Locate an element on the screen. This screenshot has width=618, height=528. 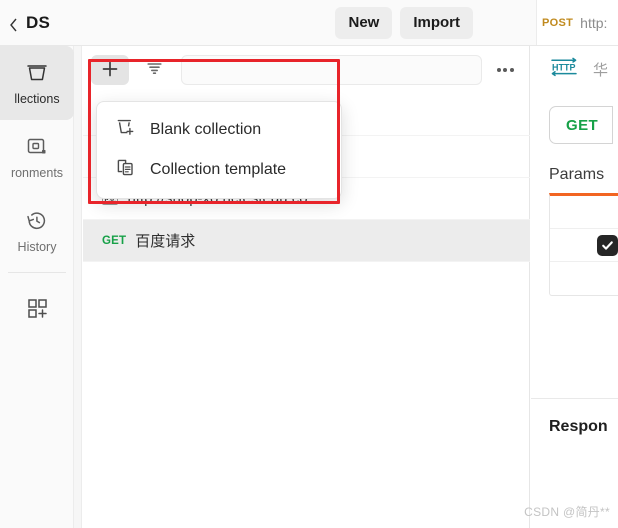
workspace-area: DS is located at coordinates (30, 23).